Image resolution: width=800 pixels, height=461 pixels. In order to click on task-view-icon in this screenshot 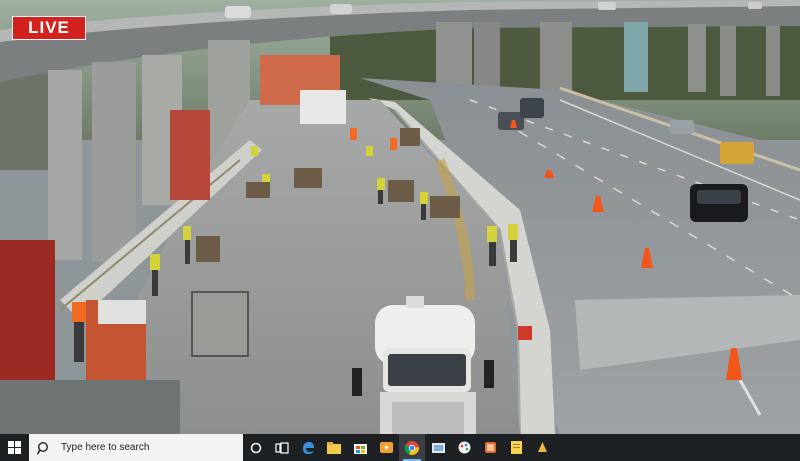, I will do `click(282, 447)`.